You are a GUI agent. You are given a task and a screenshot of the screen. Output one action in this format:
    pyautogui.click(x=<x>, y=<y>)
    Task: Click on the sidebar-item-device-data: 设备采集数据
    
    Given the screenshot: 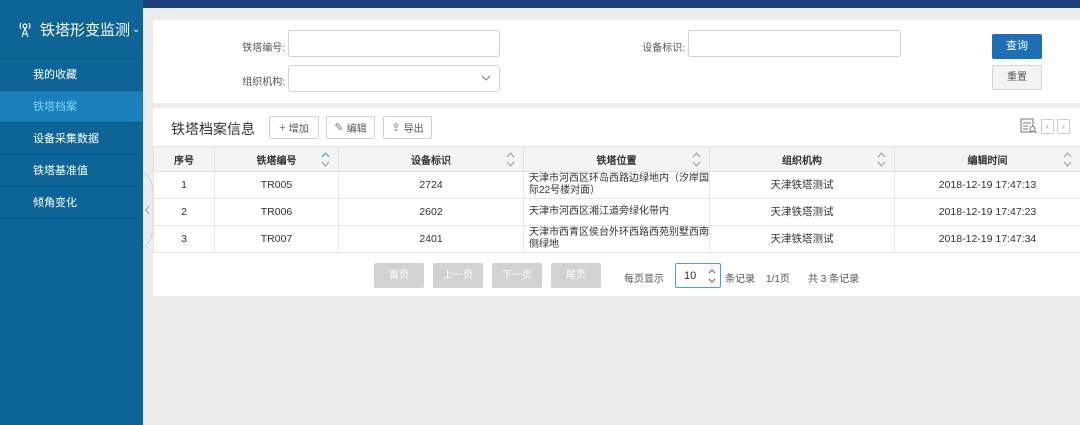 What is the action you would take?
    pyautogui.click(x=71, y=139)
    